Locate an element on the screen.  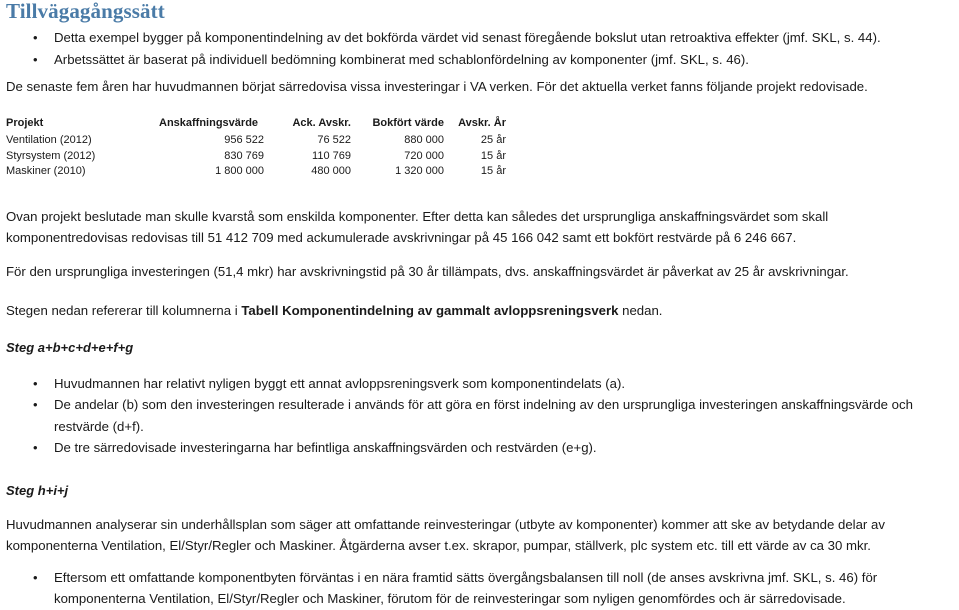
column-header-ack-avskr: Ack. Avskr. is located at coordinates (321, 122).